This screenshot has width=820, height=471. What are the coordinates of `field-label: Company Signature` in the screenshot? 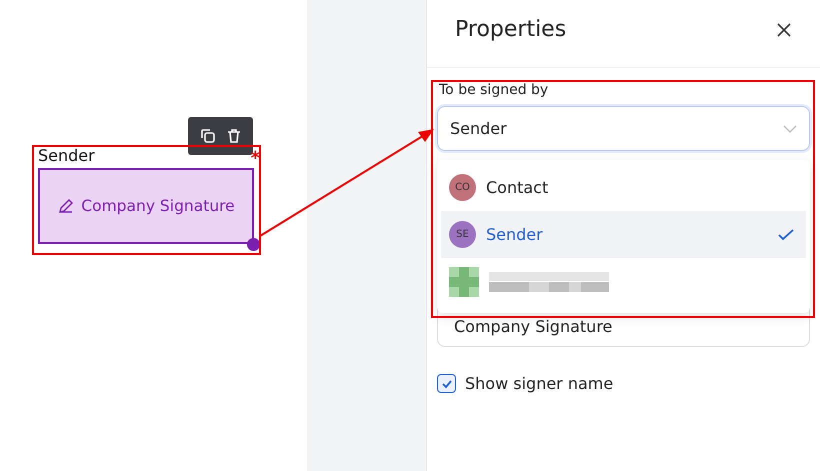 It's located at (158, 206).